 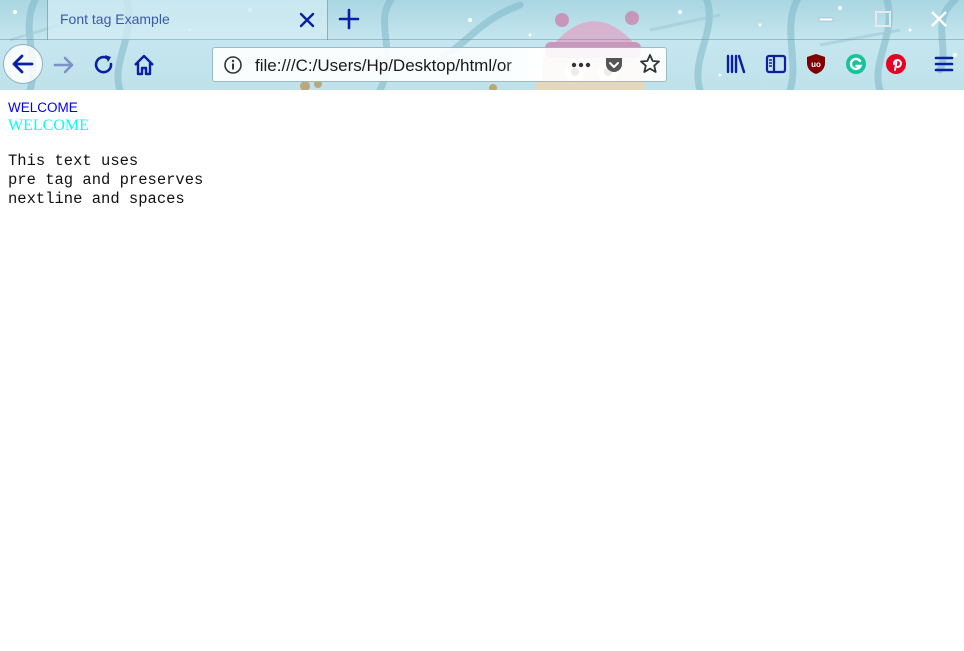 I want to click on tab-title: Font tag Example, so click(x=115, y=19).